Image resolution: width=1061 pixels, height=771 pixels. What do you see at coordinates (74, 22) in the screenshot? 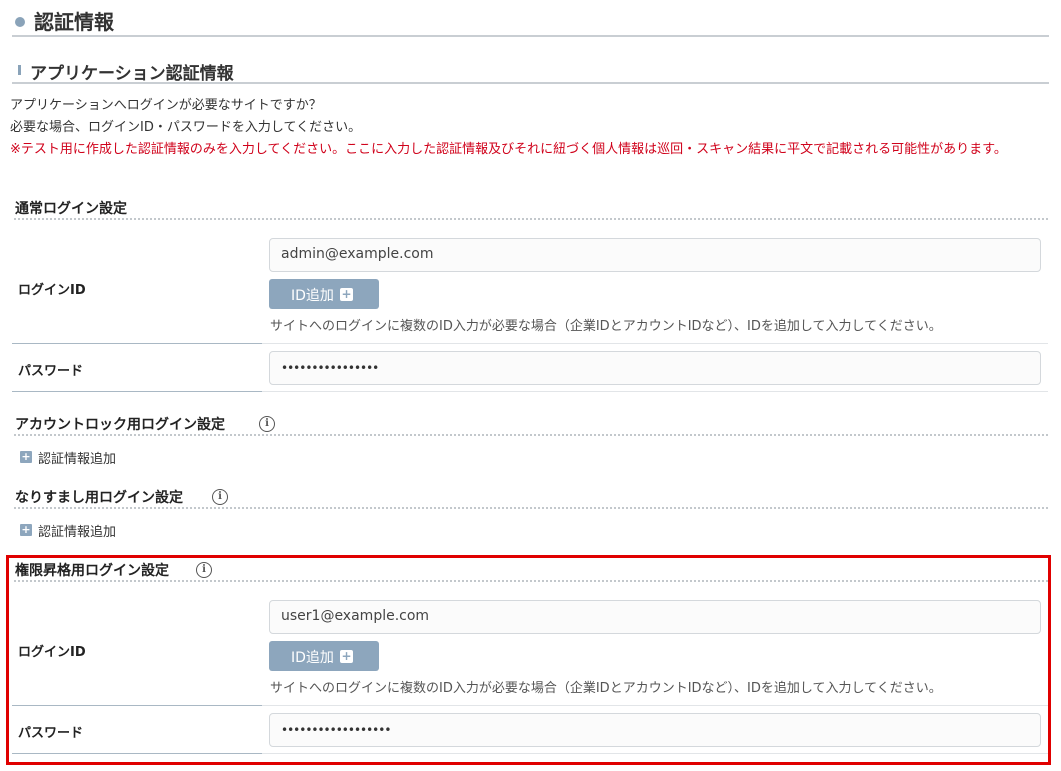
I see `page-title: 認証情報` at bounding box center [74, 22].